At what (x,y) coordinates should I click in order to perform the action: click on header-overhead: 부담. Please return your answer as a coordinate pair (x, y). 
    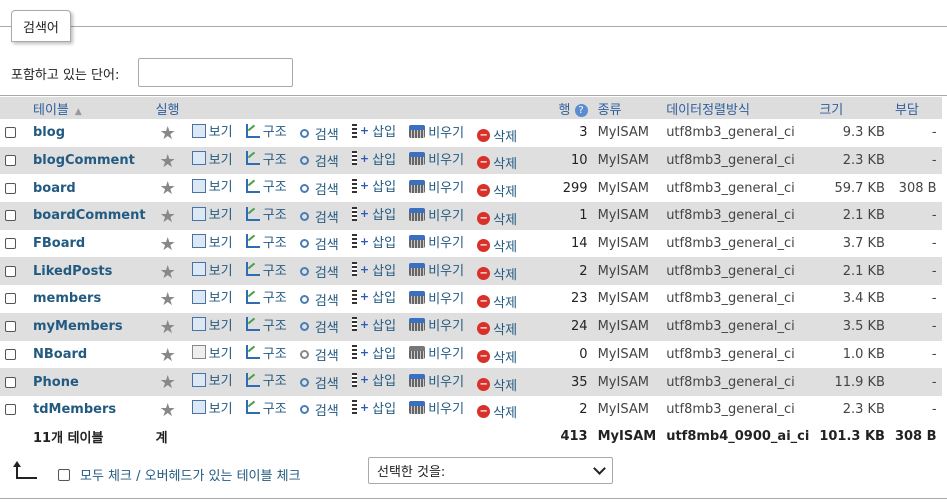
    Looking at the image, I should click on (915, 108).